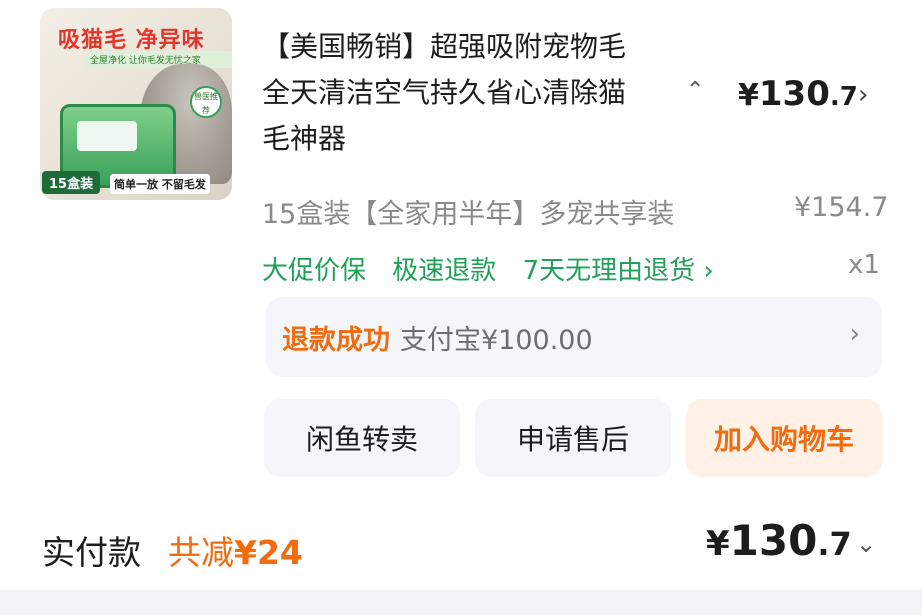  I want to click on discount-summary: 共减¥24, so click(235, 550).